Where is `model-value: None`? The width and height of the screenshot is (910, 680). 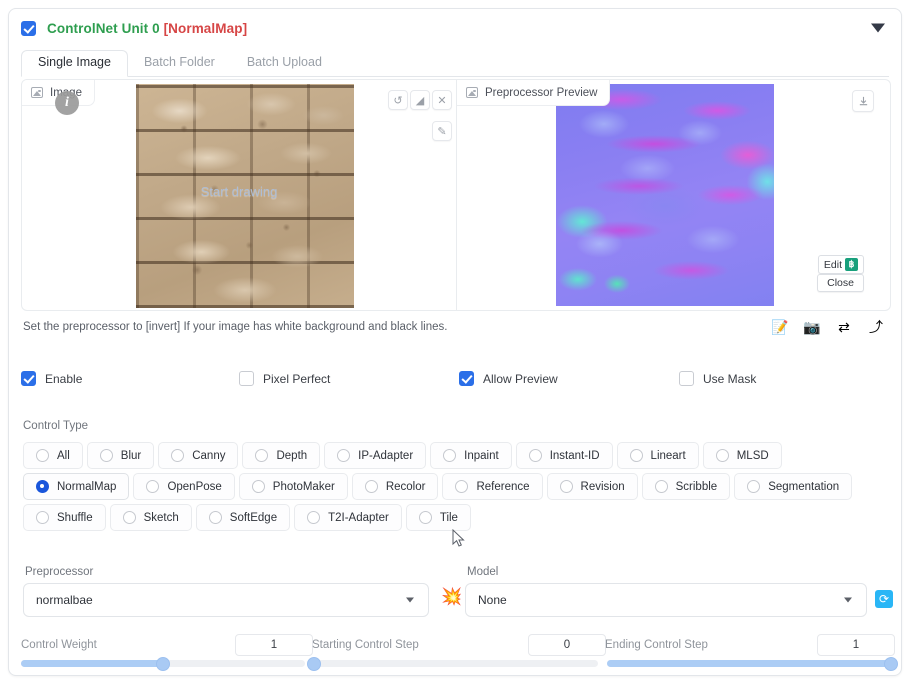 model-value: None is located at coordinates (492, 600).